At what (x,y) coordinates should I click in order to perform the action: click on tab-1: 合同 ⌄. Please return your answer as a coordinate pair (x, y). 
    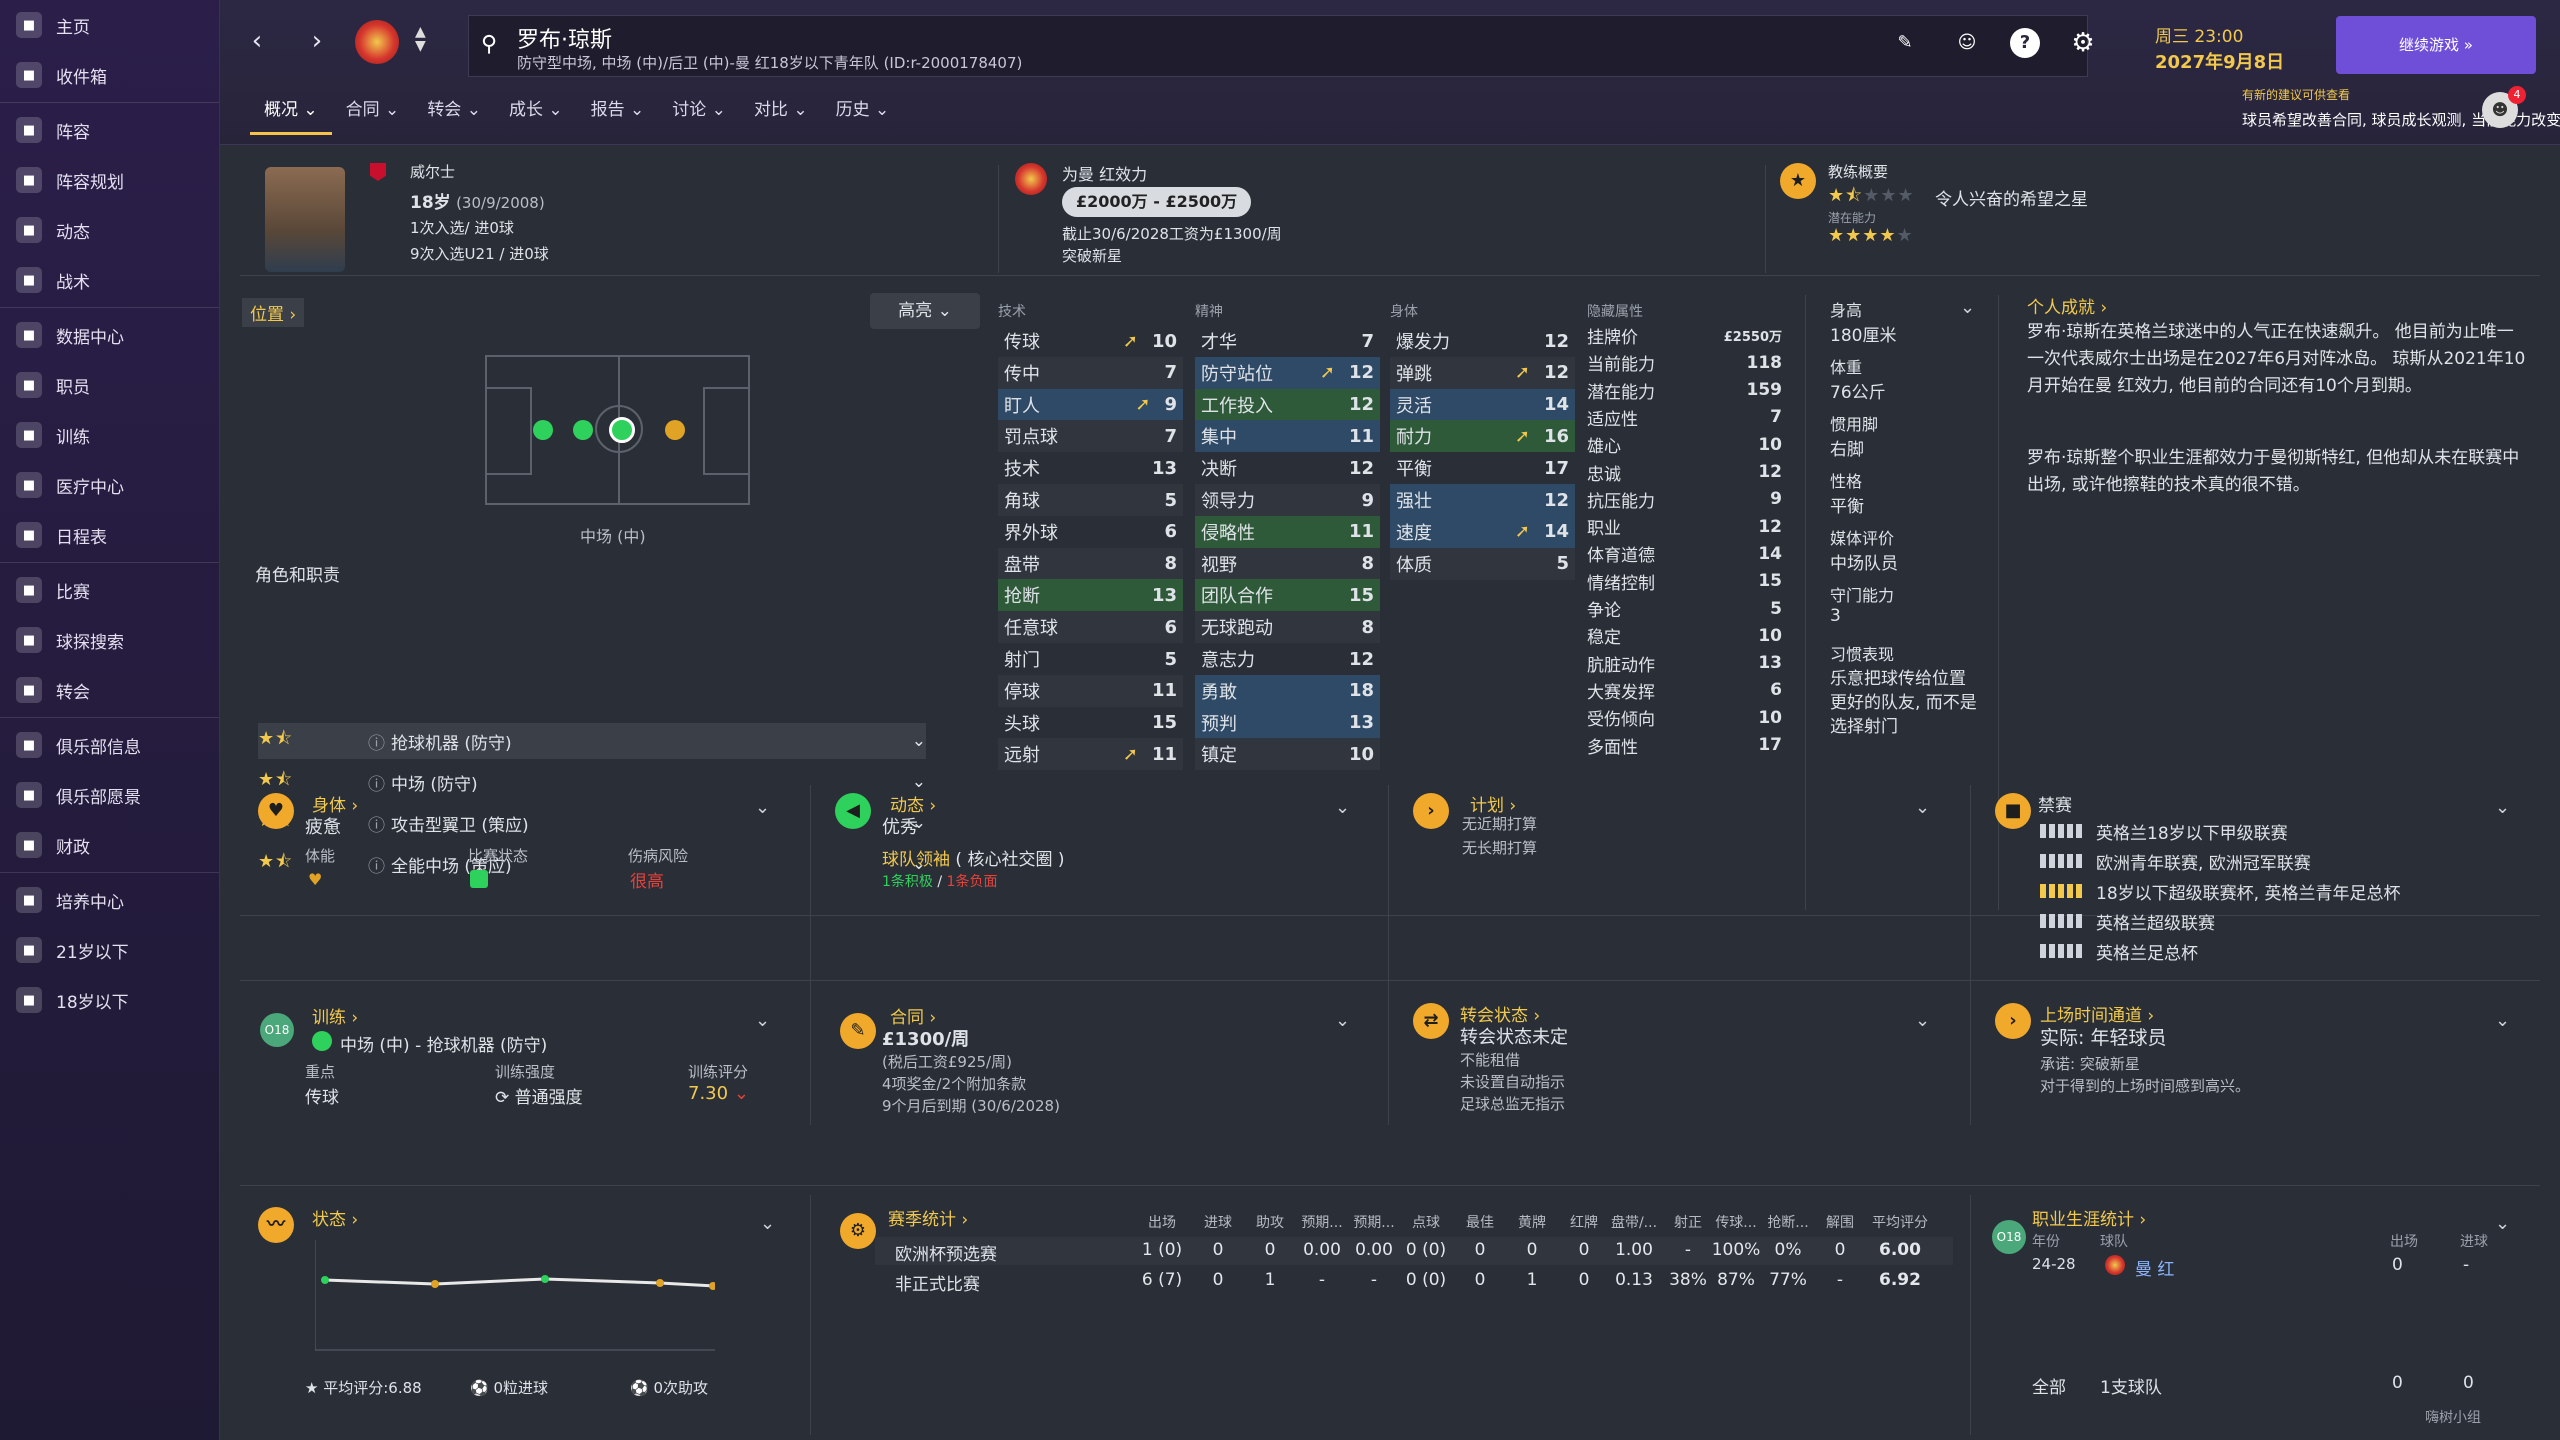
    Looking at the image, I should click on (373, 115).